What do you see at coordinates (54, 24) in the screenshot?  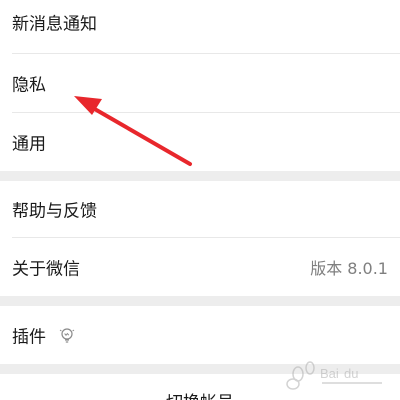 I see `settings-item-label: 新消息通知` at bounding box center [54, 24].